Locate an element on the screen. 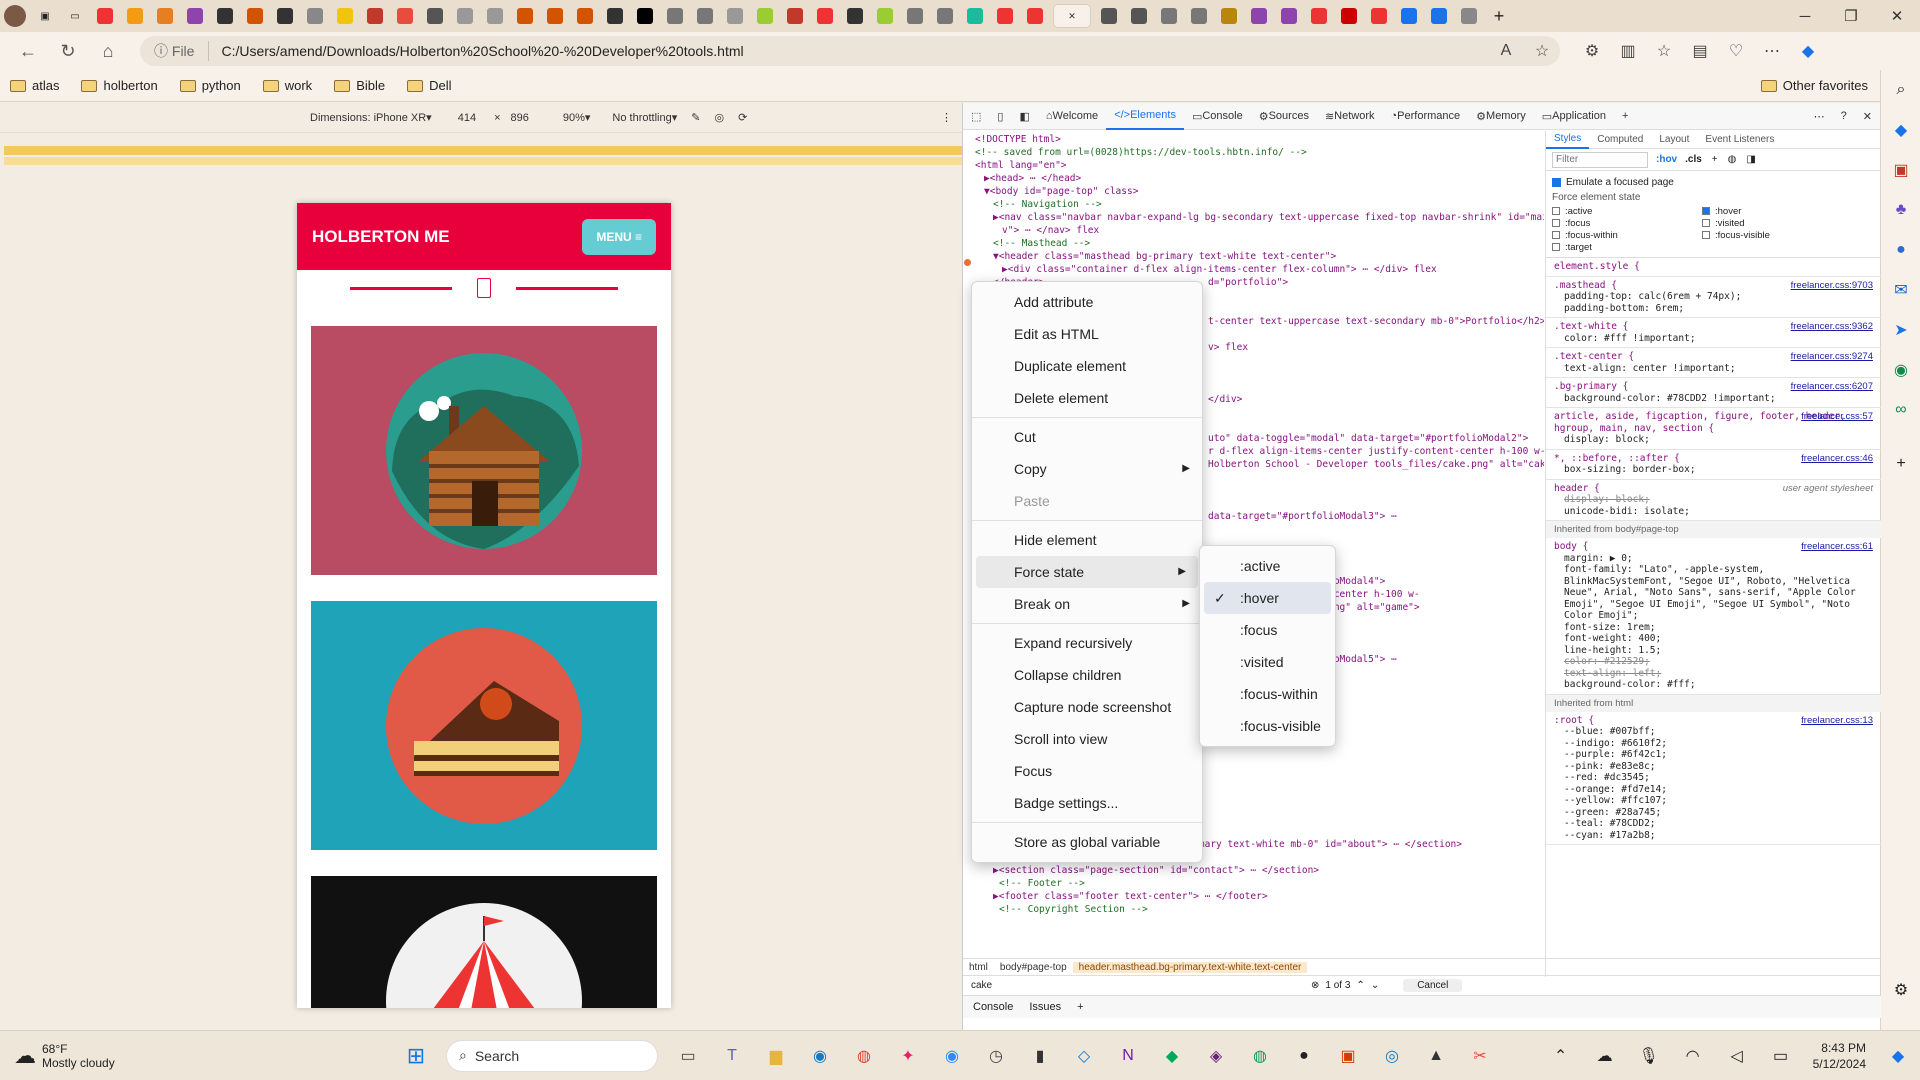  bookmark-python: python is located at coordinates (210, 85).